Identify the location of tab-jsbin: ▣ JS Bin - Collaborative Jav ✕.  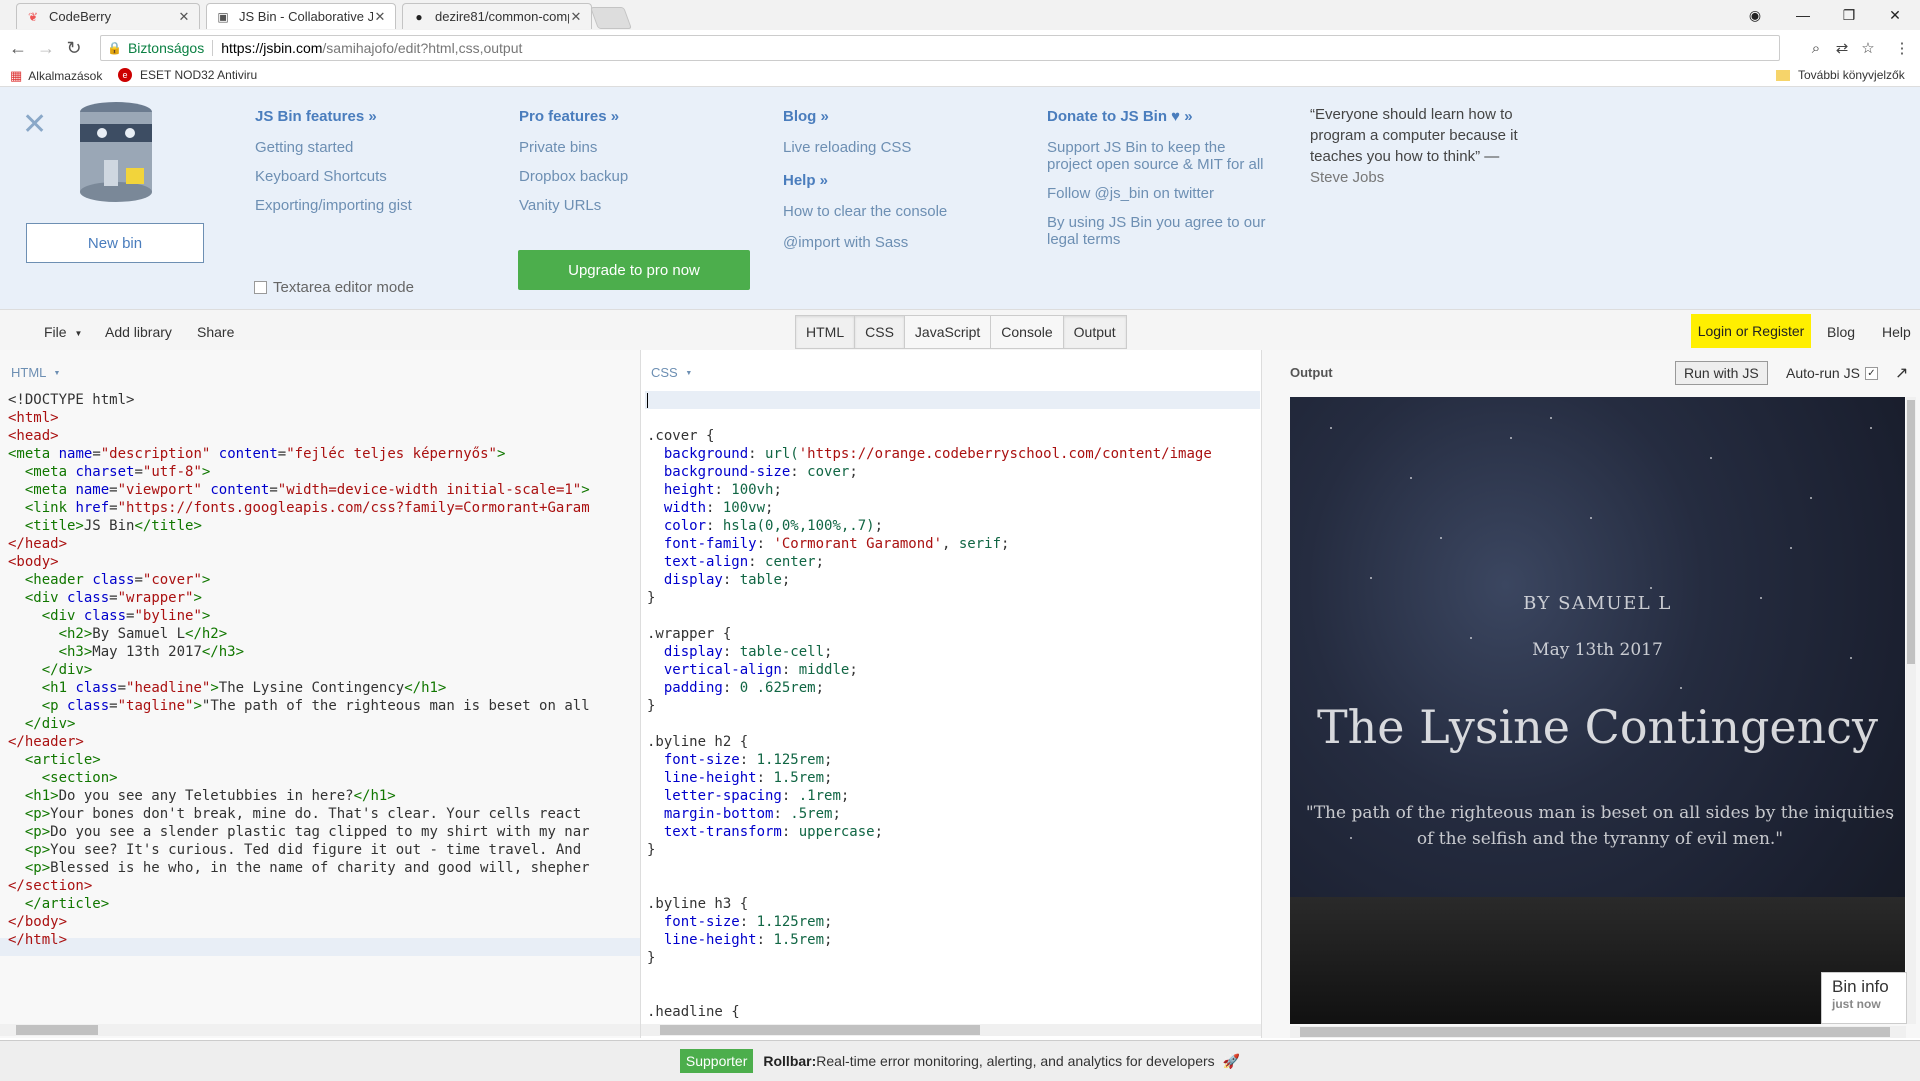
(301, 16).